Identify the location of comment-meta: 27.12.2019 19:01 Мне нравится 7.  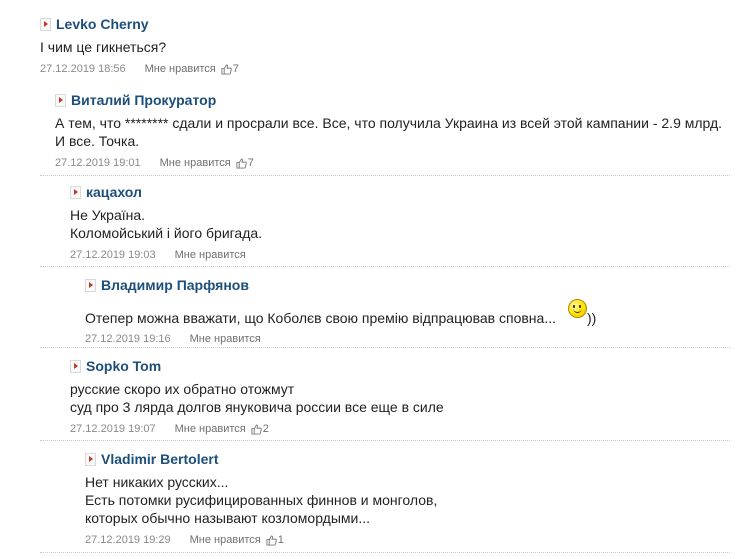
(399, 163).